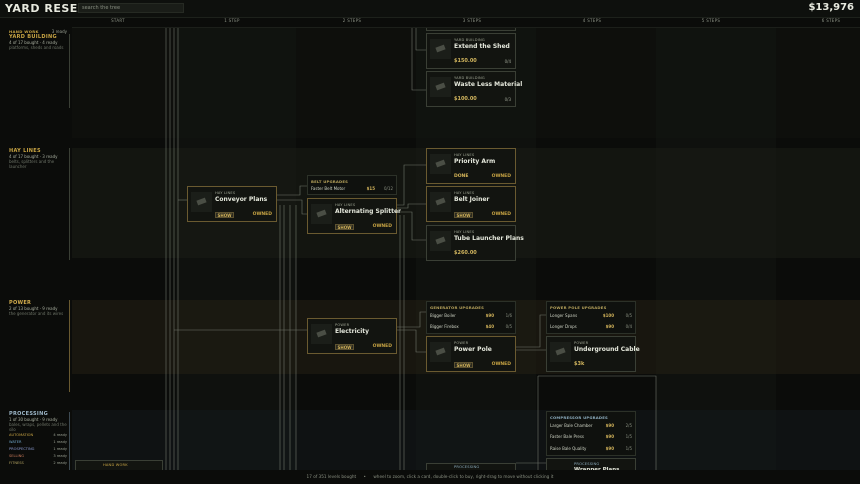 The width and height of the screenshot is (860, 484). Describe the element at coordinates (321, 334) in the screenshot. I see `electricity-icon` at that location.